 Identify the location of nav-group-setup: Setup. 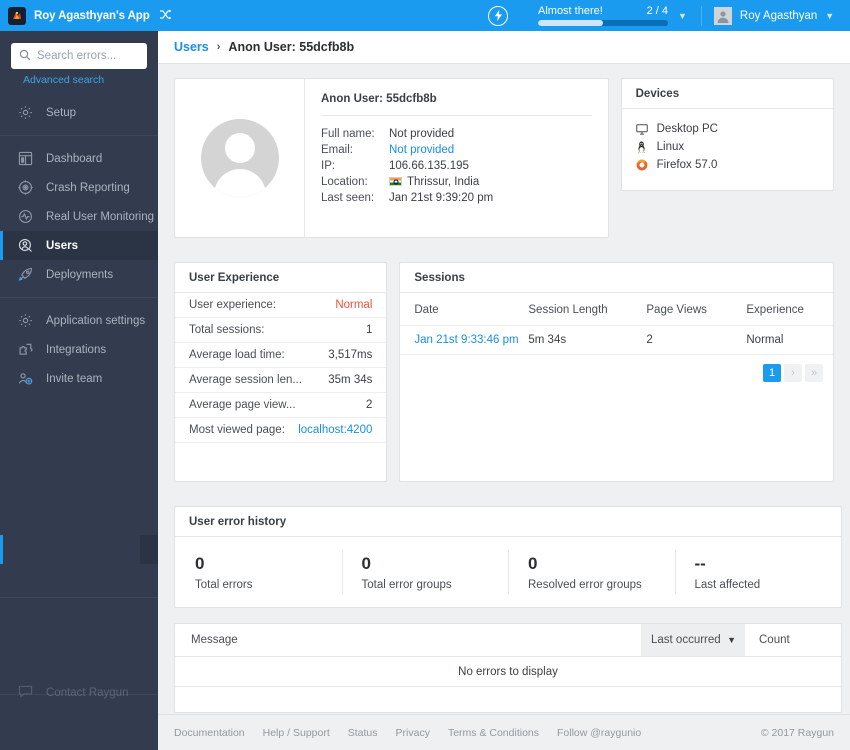
(79, 112).